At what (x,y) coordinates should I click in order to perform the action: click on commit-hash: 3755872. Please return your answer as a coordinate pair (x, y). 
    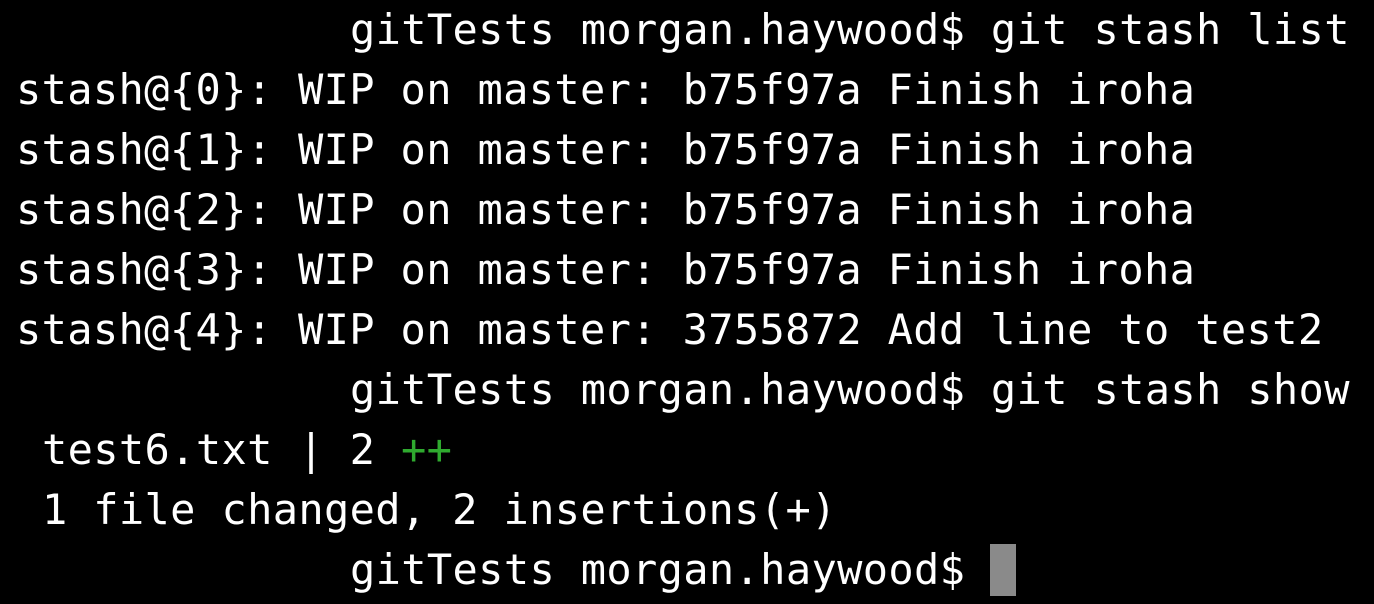
    Looking at the image, I should click on (772, 329).